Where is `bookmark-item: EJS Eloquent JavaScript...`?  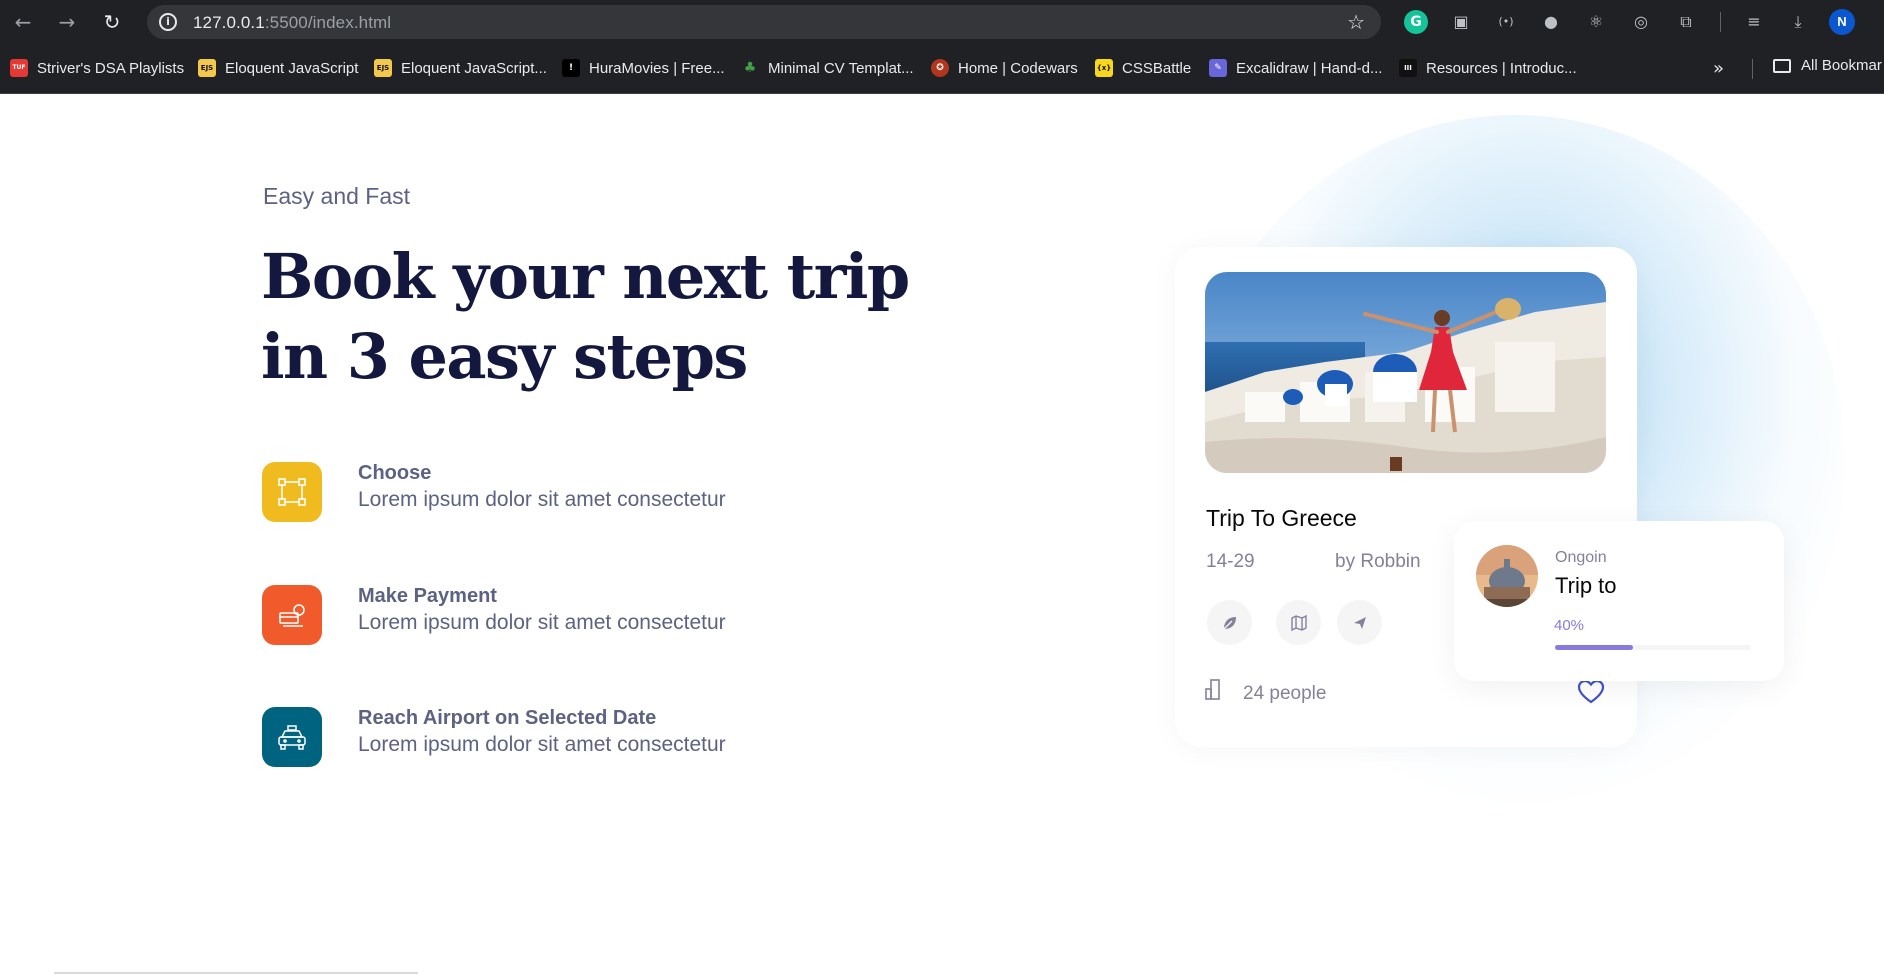
bookmark-item: EJS Eloquent JavaScript... is located at coordinates (460, 68).